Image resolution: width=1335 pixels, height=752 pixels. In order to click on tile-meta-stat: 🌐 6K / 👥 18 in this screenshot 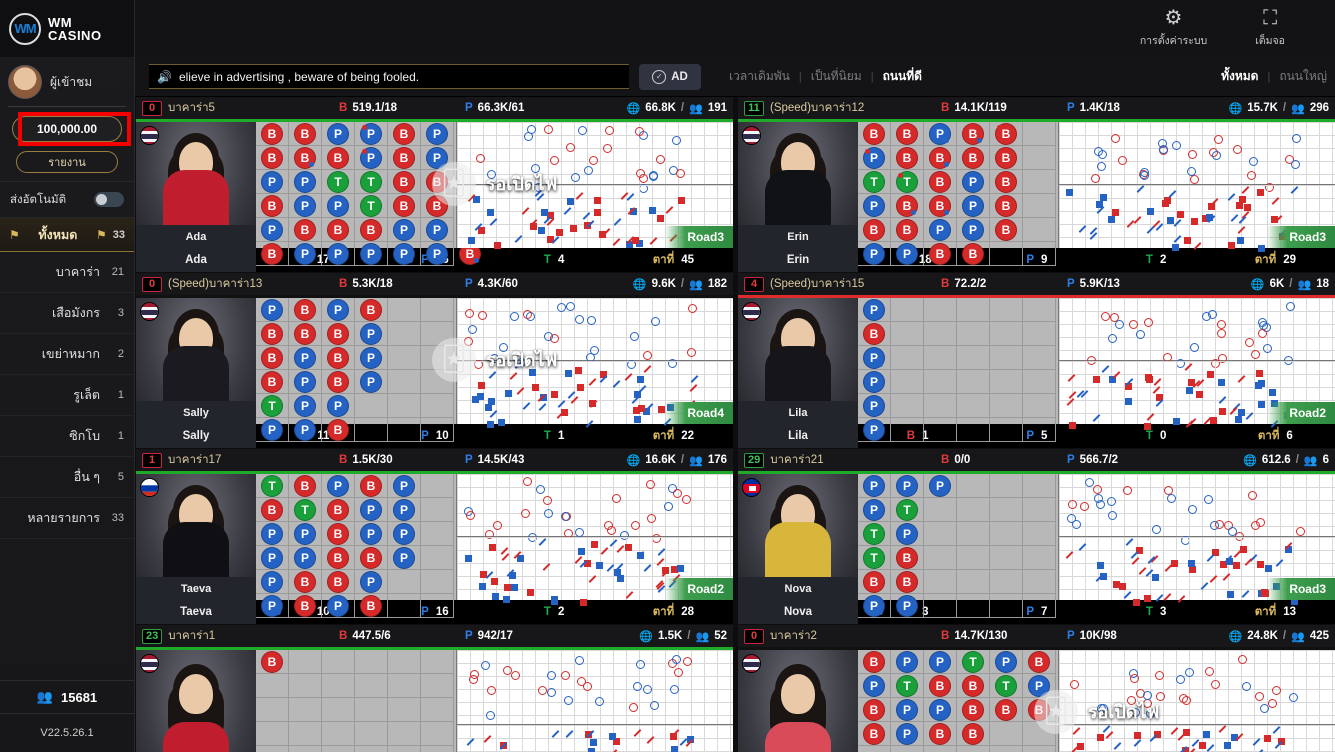, I will do `click(1289, 284)`.